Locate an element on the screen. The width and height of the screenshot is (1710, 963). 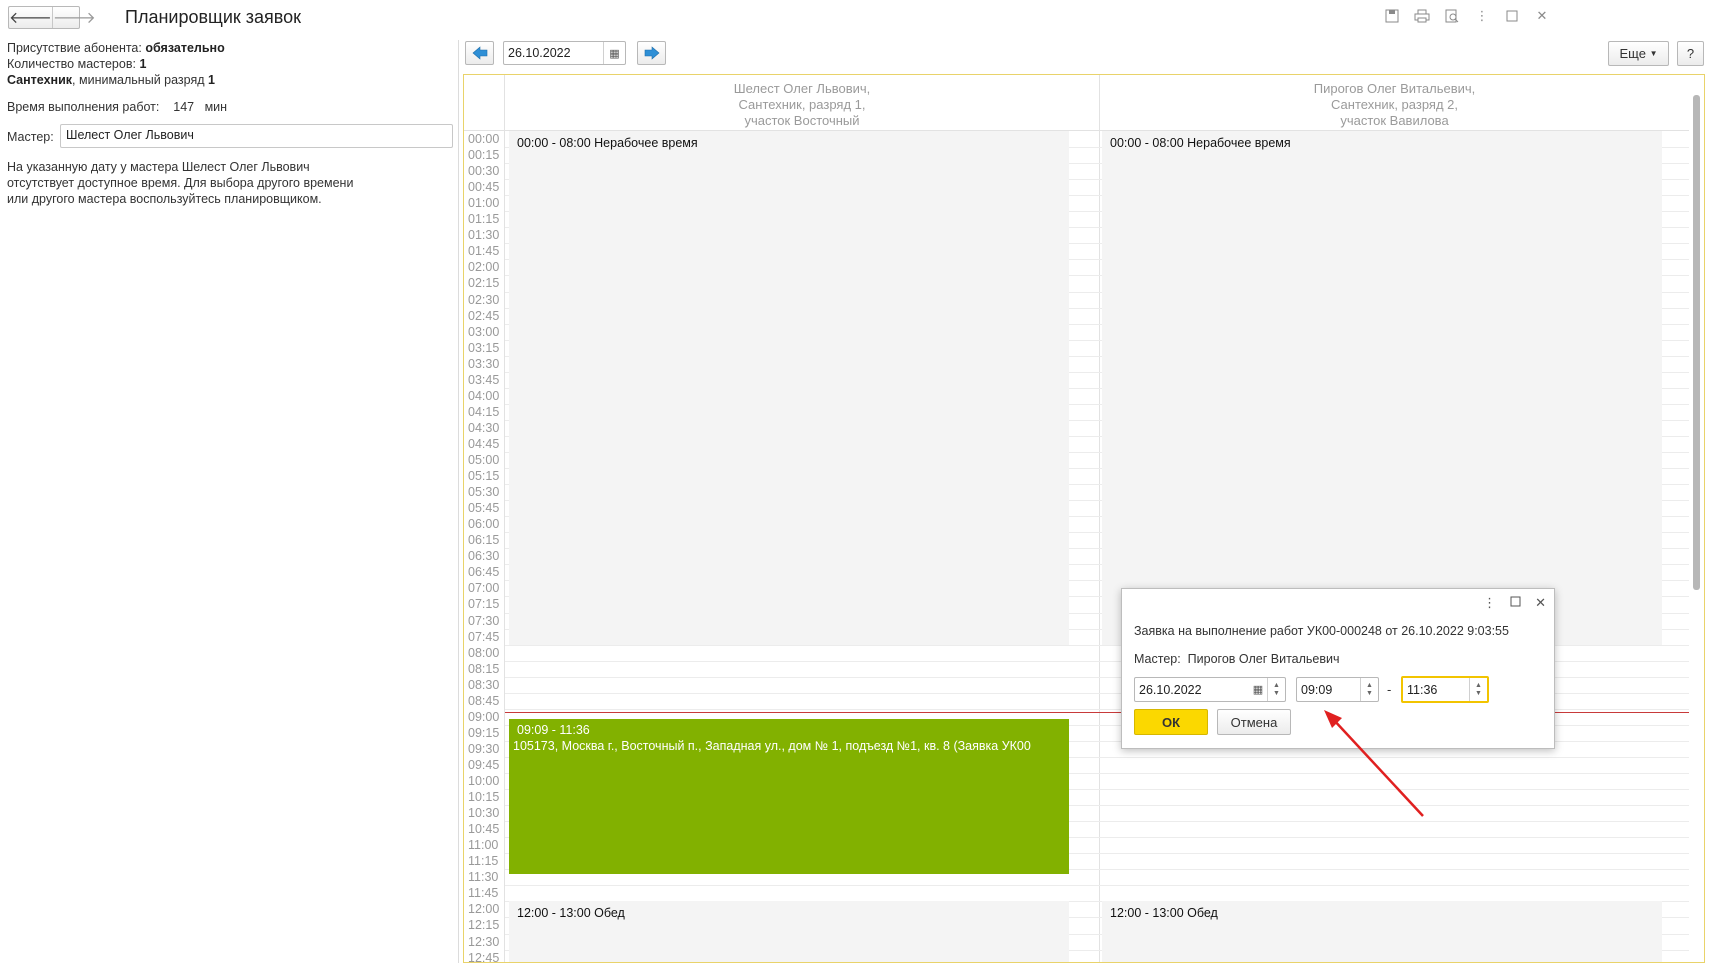
lunch-block-master-2: 12:00 - 13:00 Обед is located at coordinates (1382, 931).